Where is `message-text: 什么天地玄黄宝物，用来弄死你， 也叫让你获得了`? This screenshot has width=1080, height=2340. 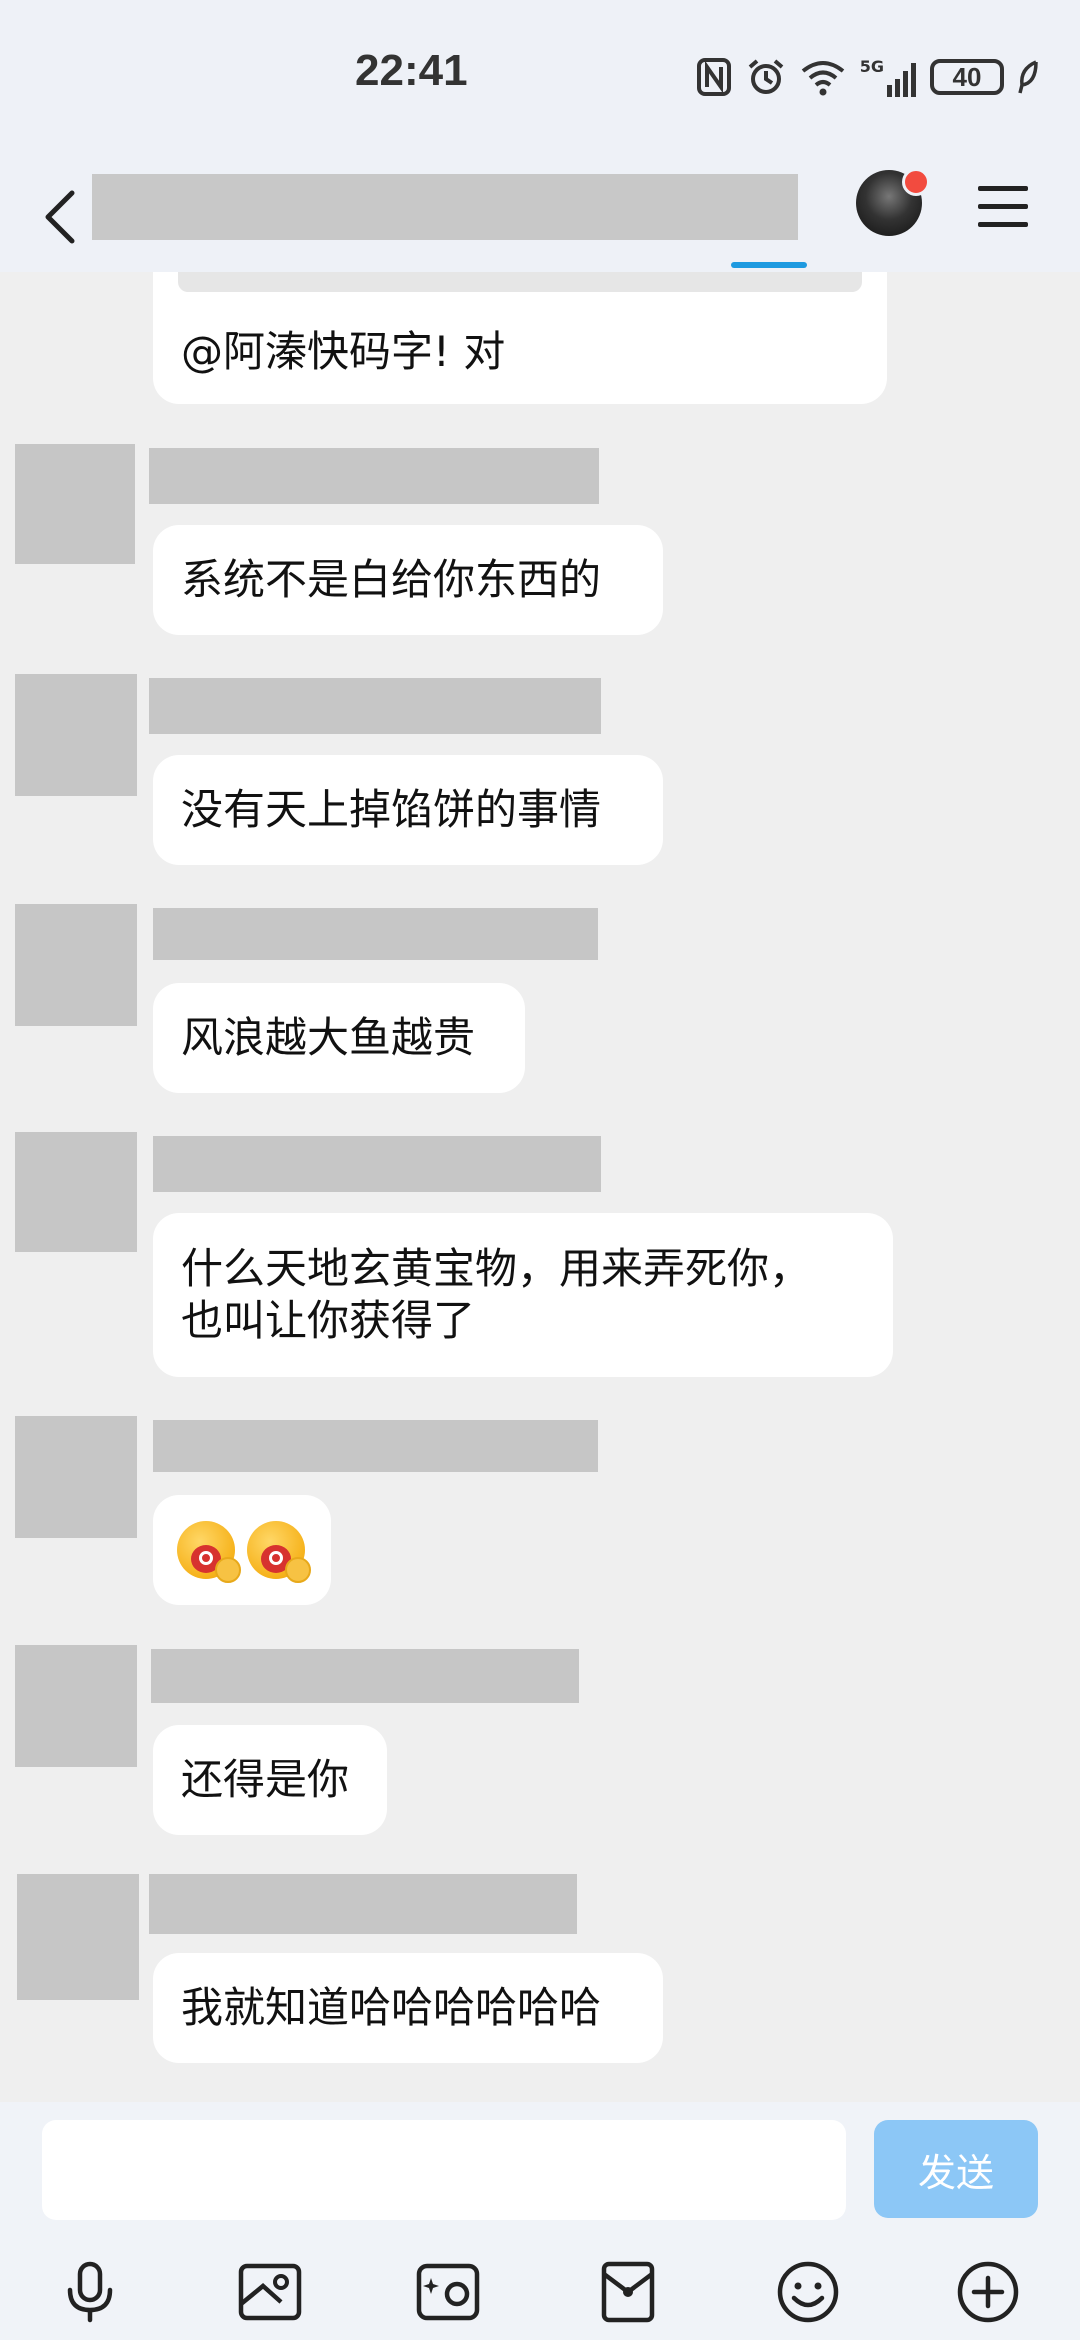
message-text: 什么天地玄黄宝物，用来弄死你， 也叫让你获得了 is located at coordinates (496, 1294).